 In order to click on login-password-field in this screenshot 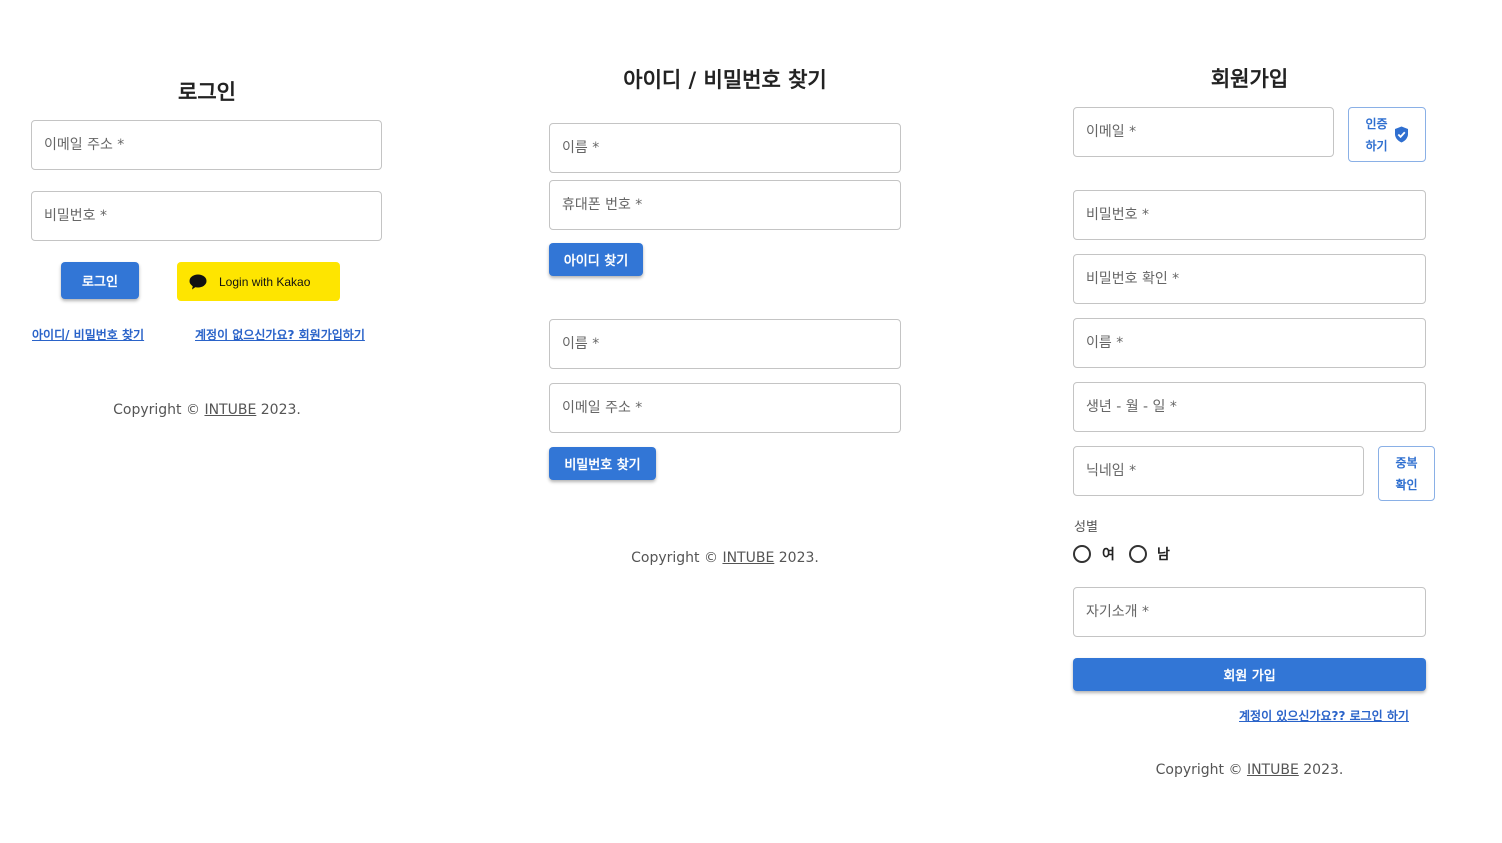, I will do `click(206, 216)`.